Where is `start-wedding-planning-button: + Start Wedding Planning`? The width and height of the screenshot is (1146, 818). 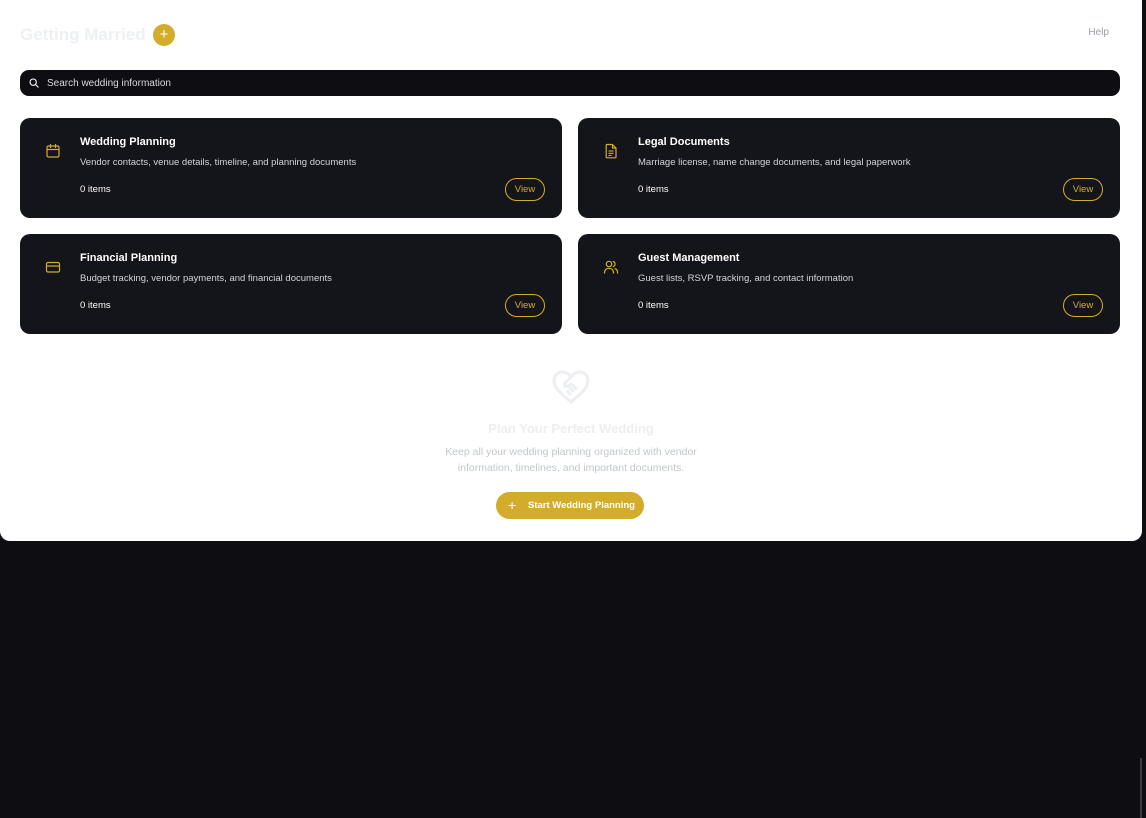
start-wedding-planning-button: + Start Wedding Planning is located at coordinates (570, 505).